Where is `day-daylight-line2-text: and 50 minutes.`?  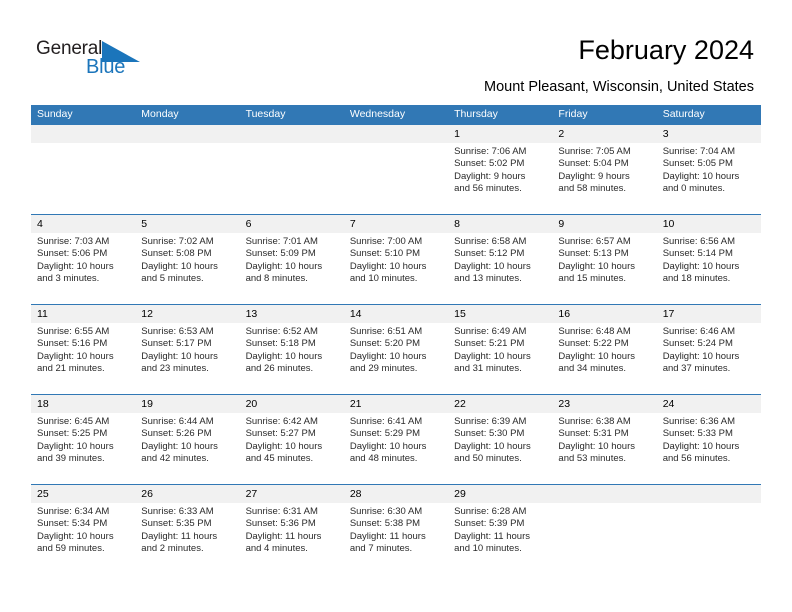
day-daylight-line2-text: and 50 minutes. is located at coordinates (488, 459).